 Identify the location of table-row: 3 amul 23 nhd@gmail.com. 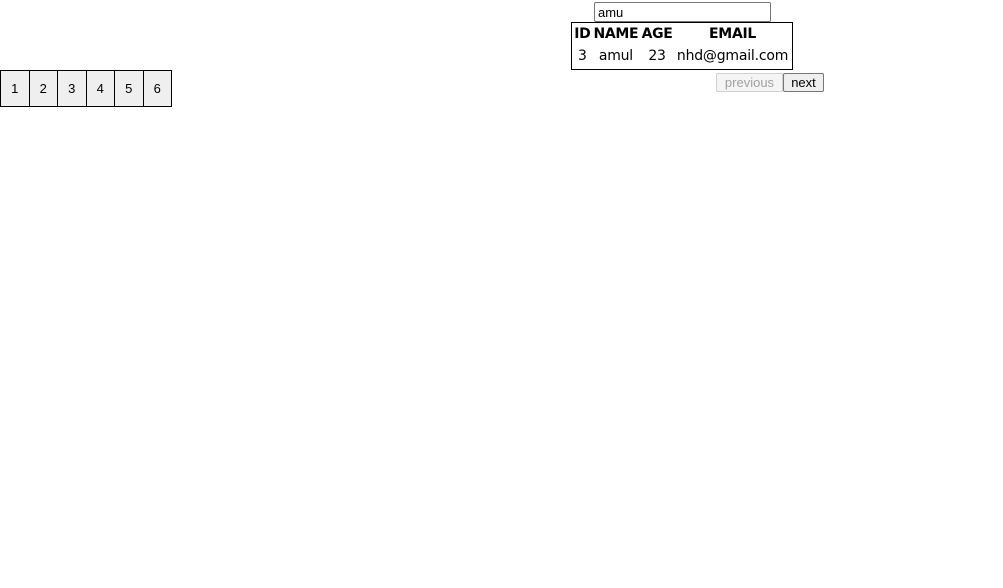
(682, 56).